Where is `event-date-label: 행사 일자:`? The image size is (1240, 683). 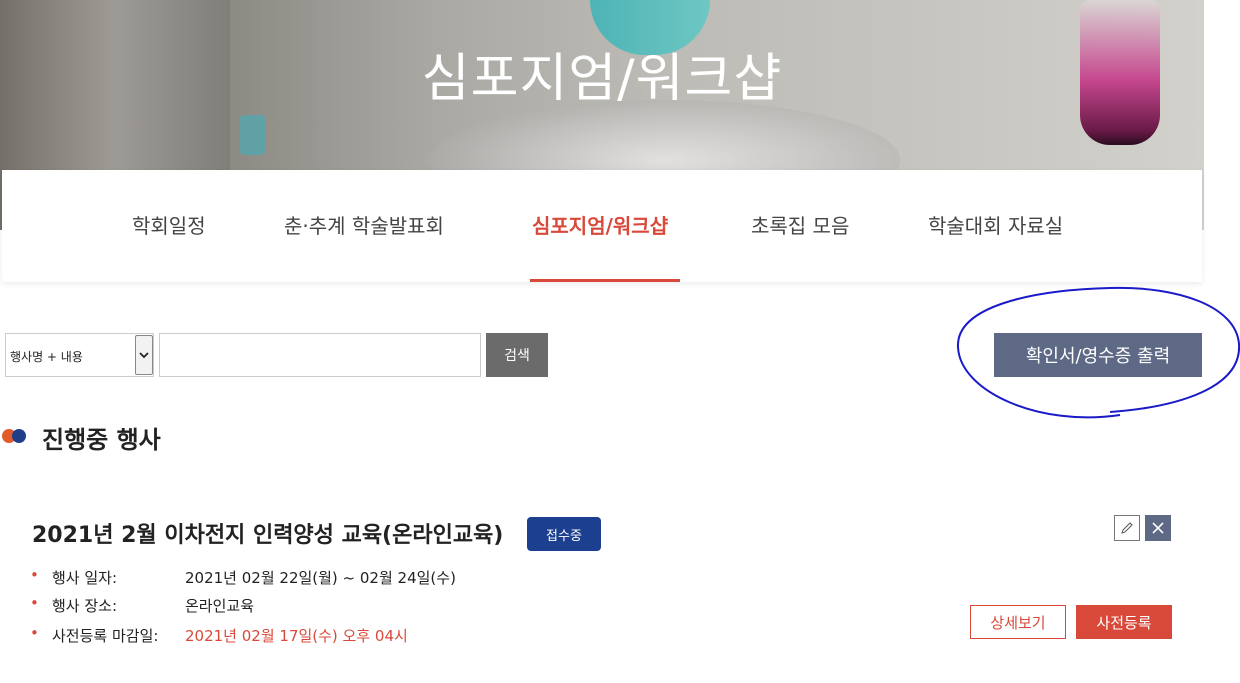 event-date-label: 행사 일자: is located at coordinates (85, 578).